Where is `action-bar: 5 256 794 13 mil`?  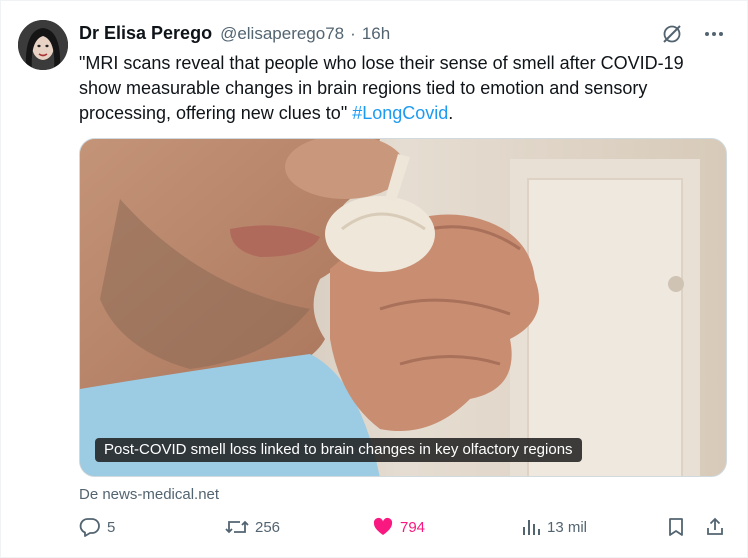
action-bar: 5 256 794 13 mil is located at coordinates (404, 531).